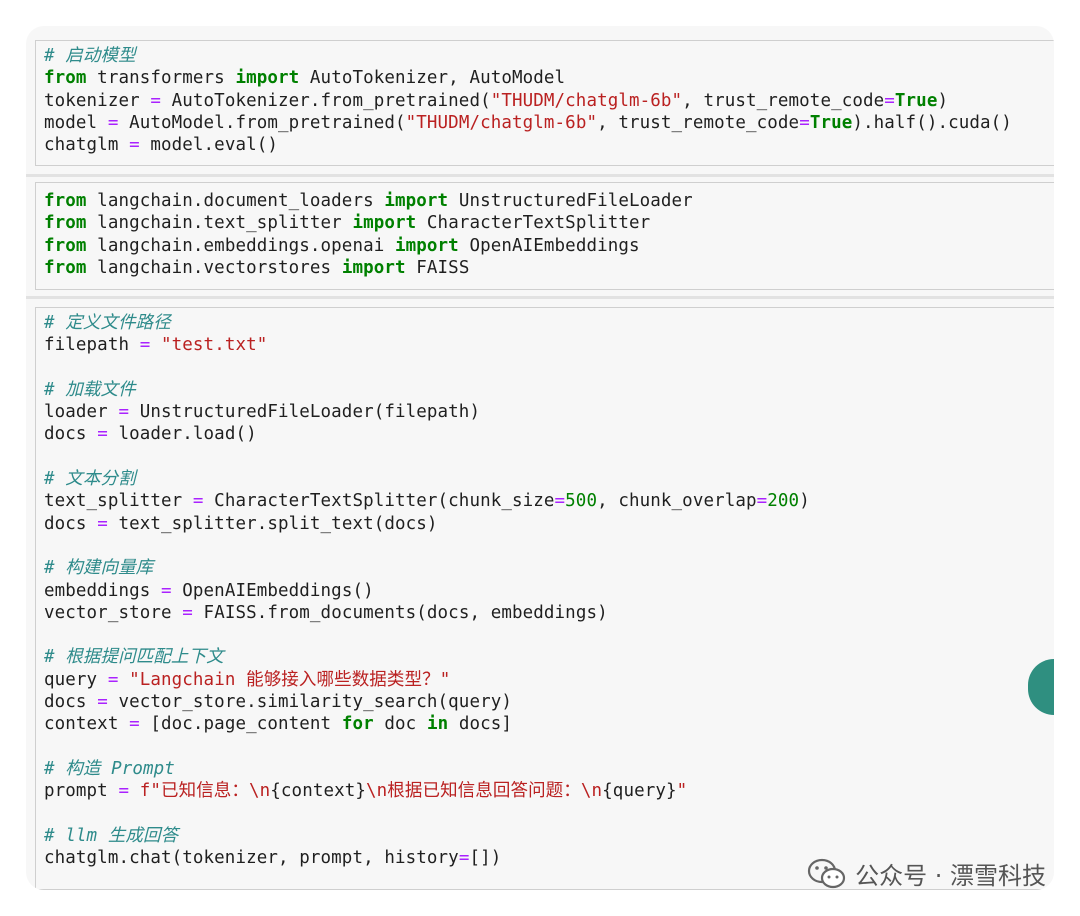 The height and width of the screenshot is (916, 1080). I want to click on code-token: langchain.vectorstores, so click(214, 267).